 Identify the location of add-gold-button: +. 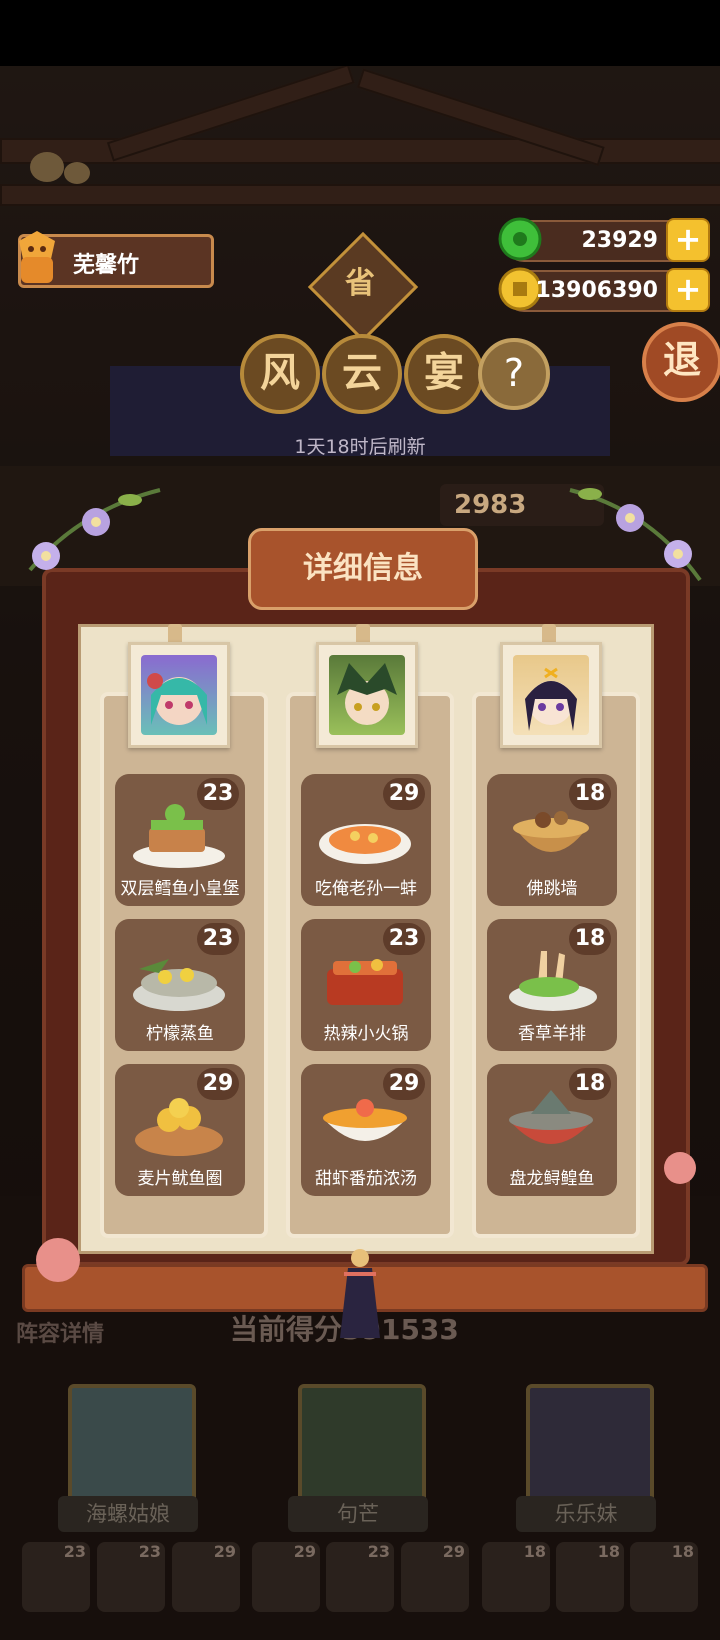
(688, 290).